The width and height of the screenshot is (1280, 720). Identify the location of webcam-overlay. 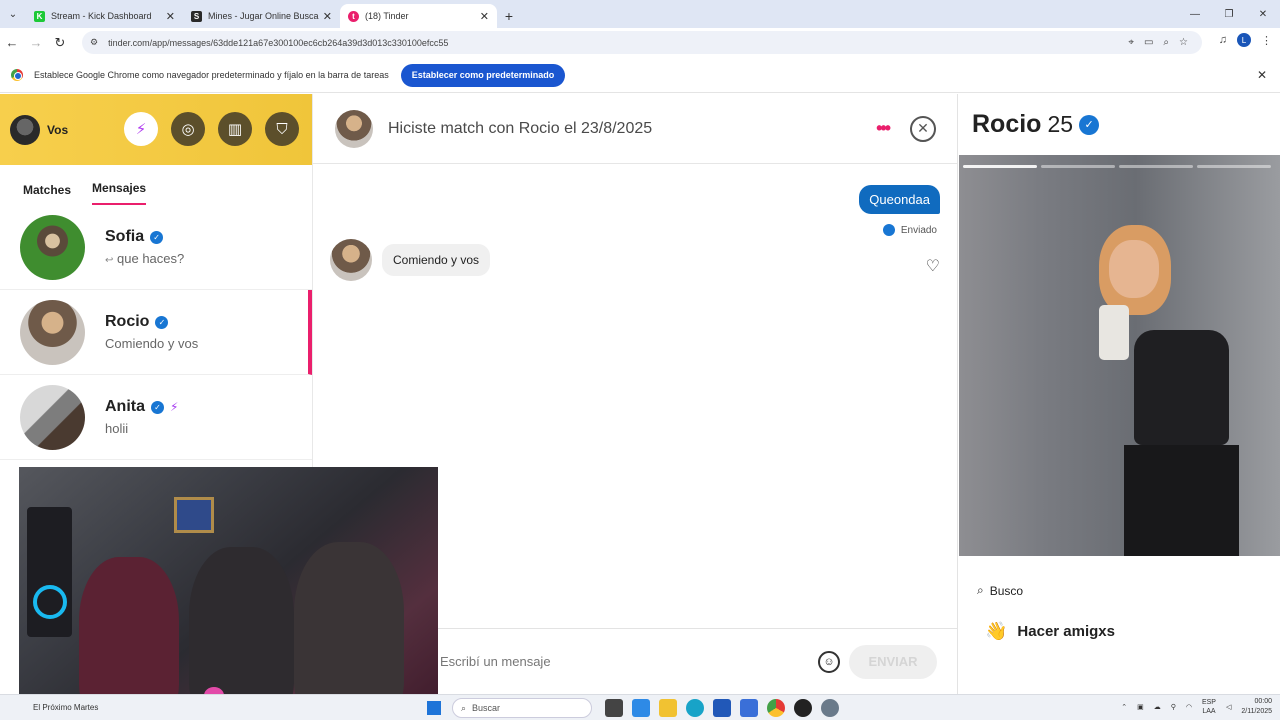
(228, 585).